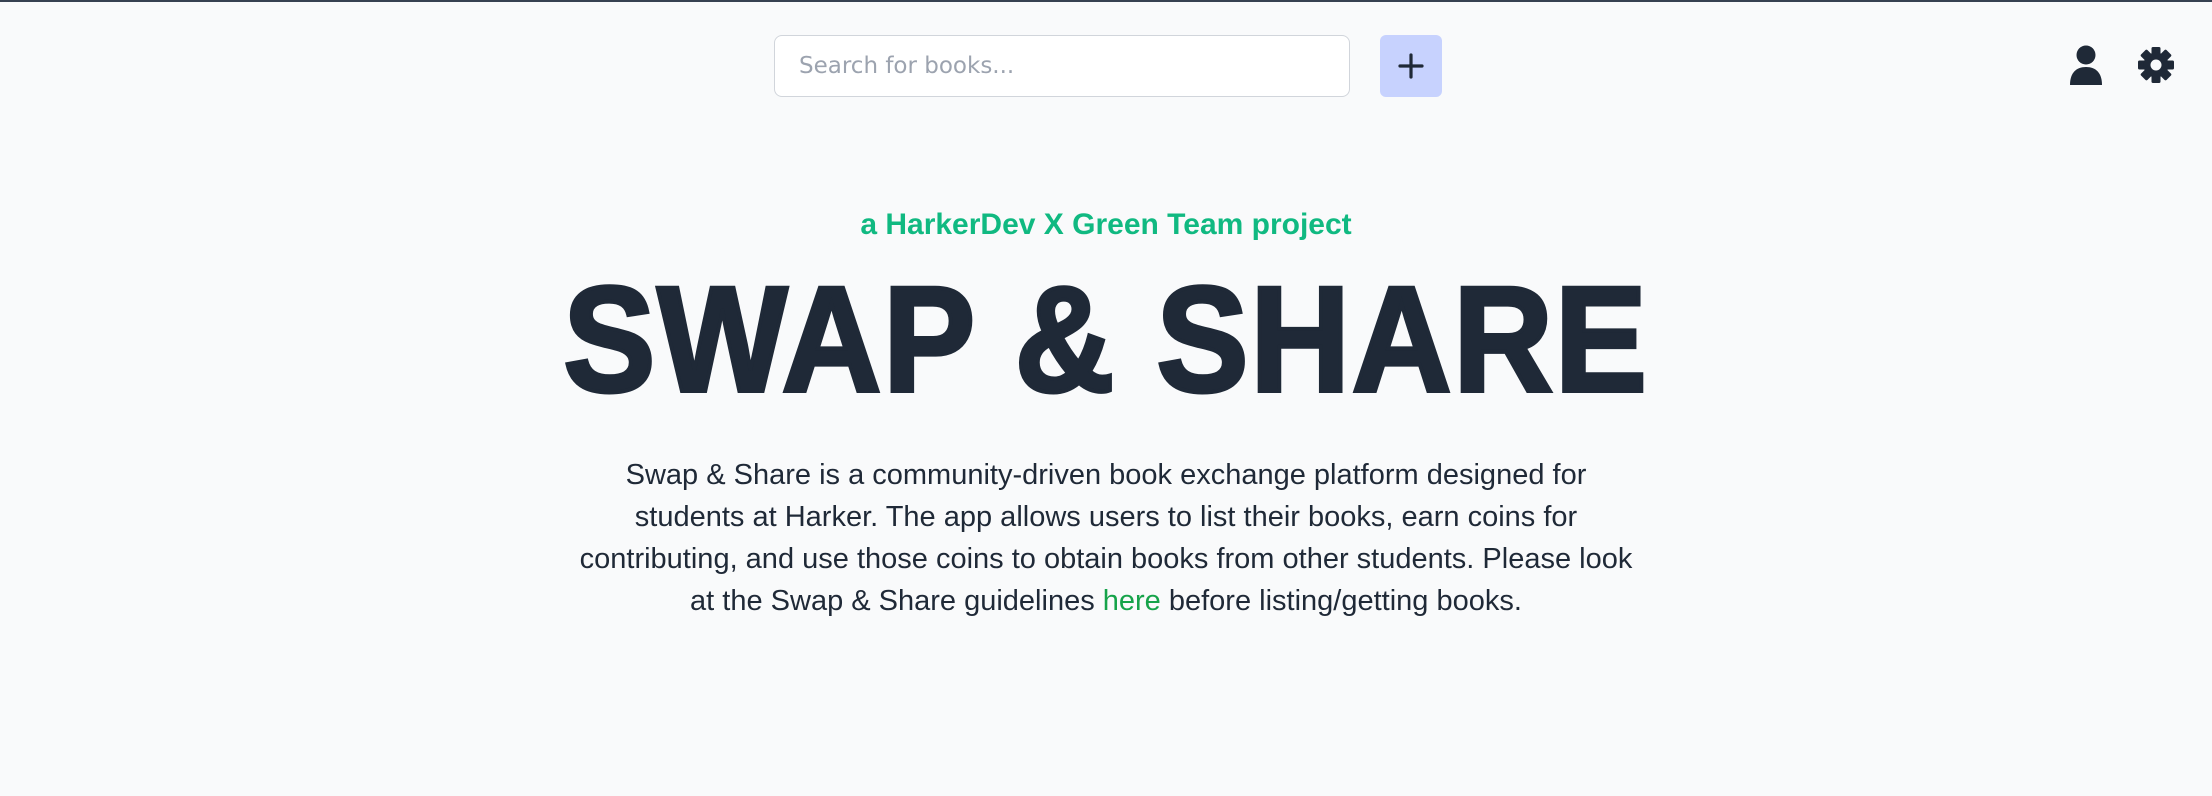  I want to click on profile-button, so click(2086, 65).